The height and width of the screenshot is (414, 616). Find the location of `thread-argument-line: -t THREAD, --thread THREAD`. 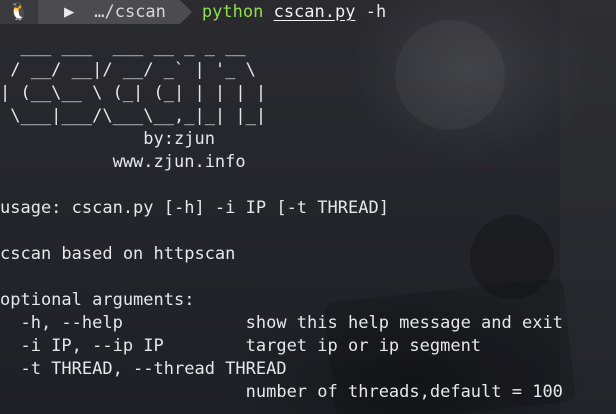

thread-argument-line: -t THREAD, --thread THREAD is located at coordinates (143, 369).